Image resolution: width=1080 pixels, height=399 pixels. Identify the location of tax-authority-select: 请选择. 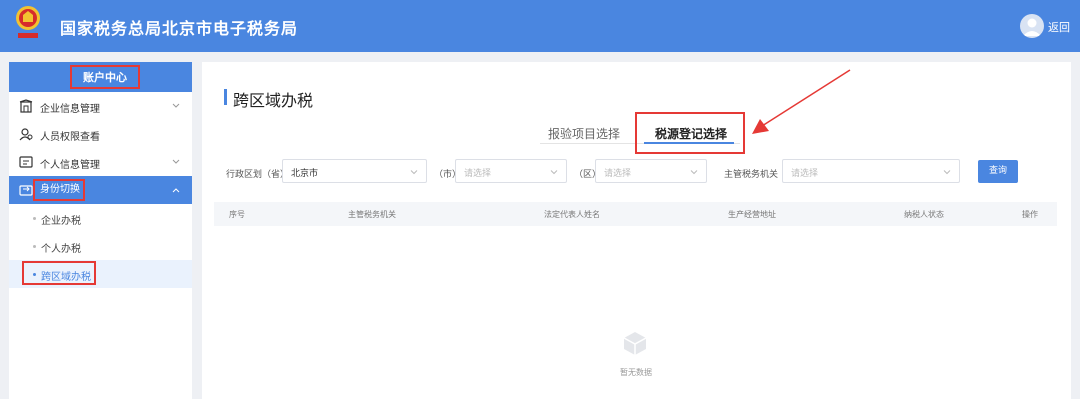
(871, 171).